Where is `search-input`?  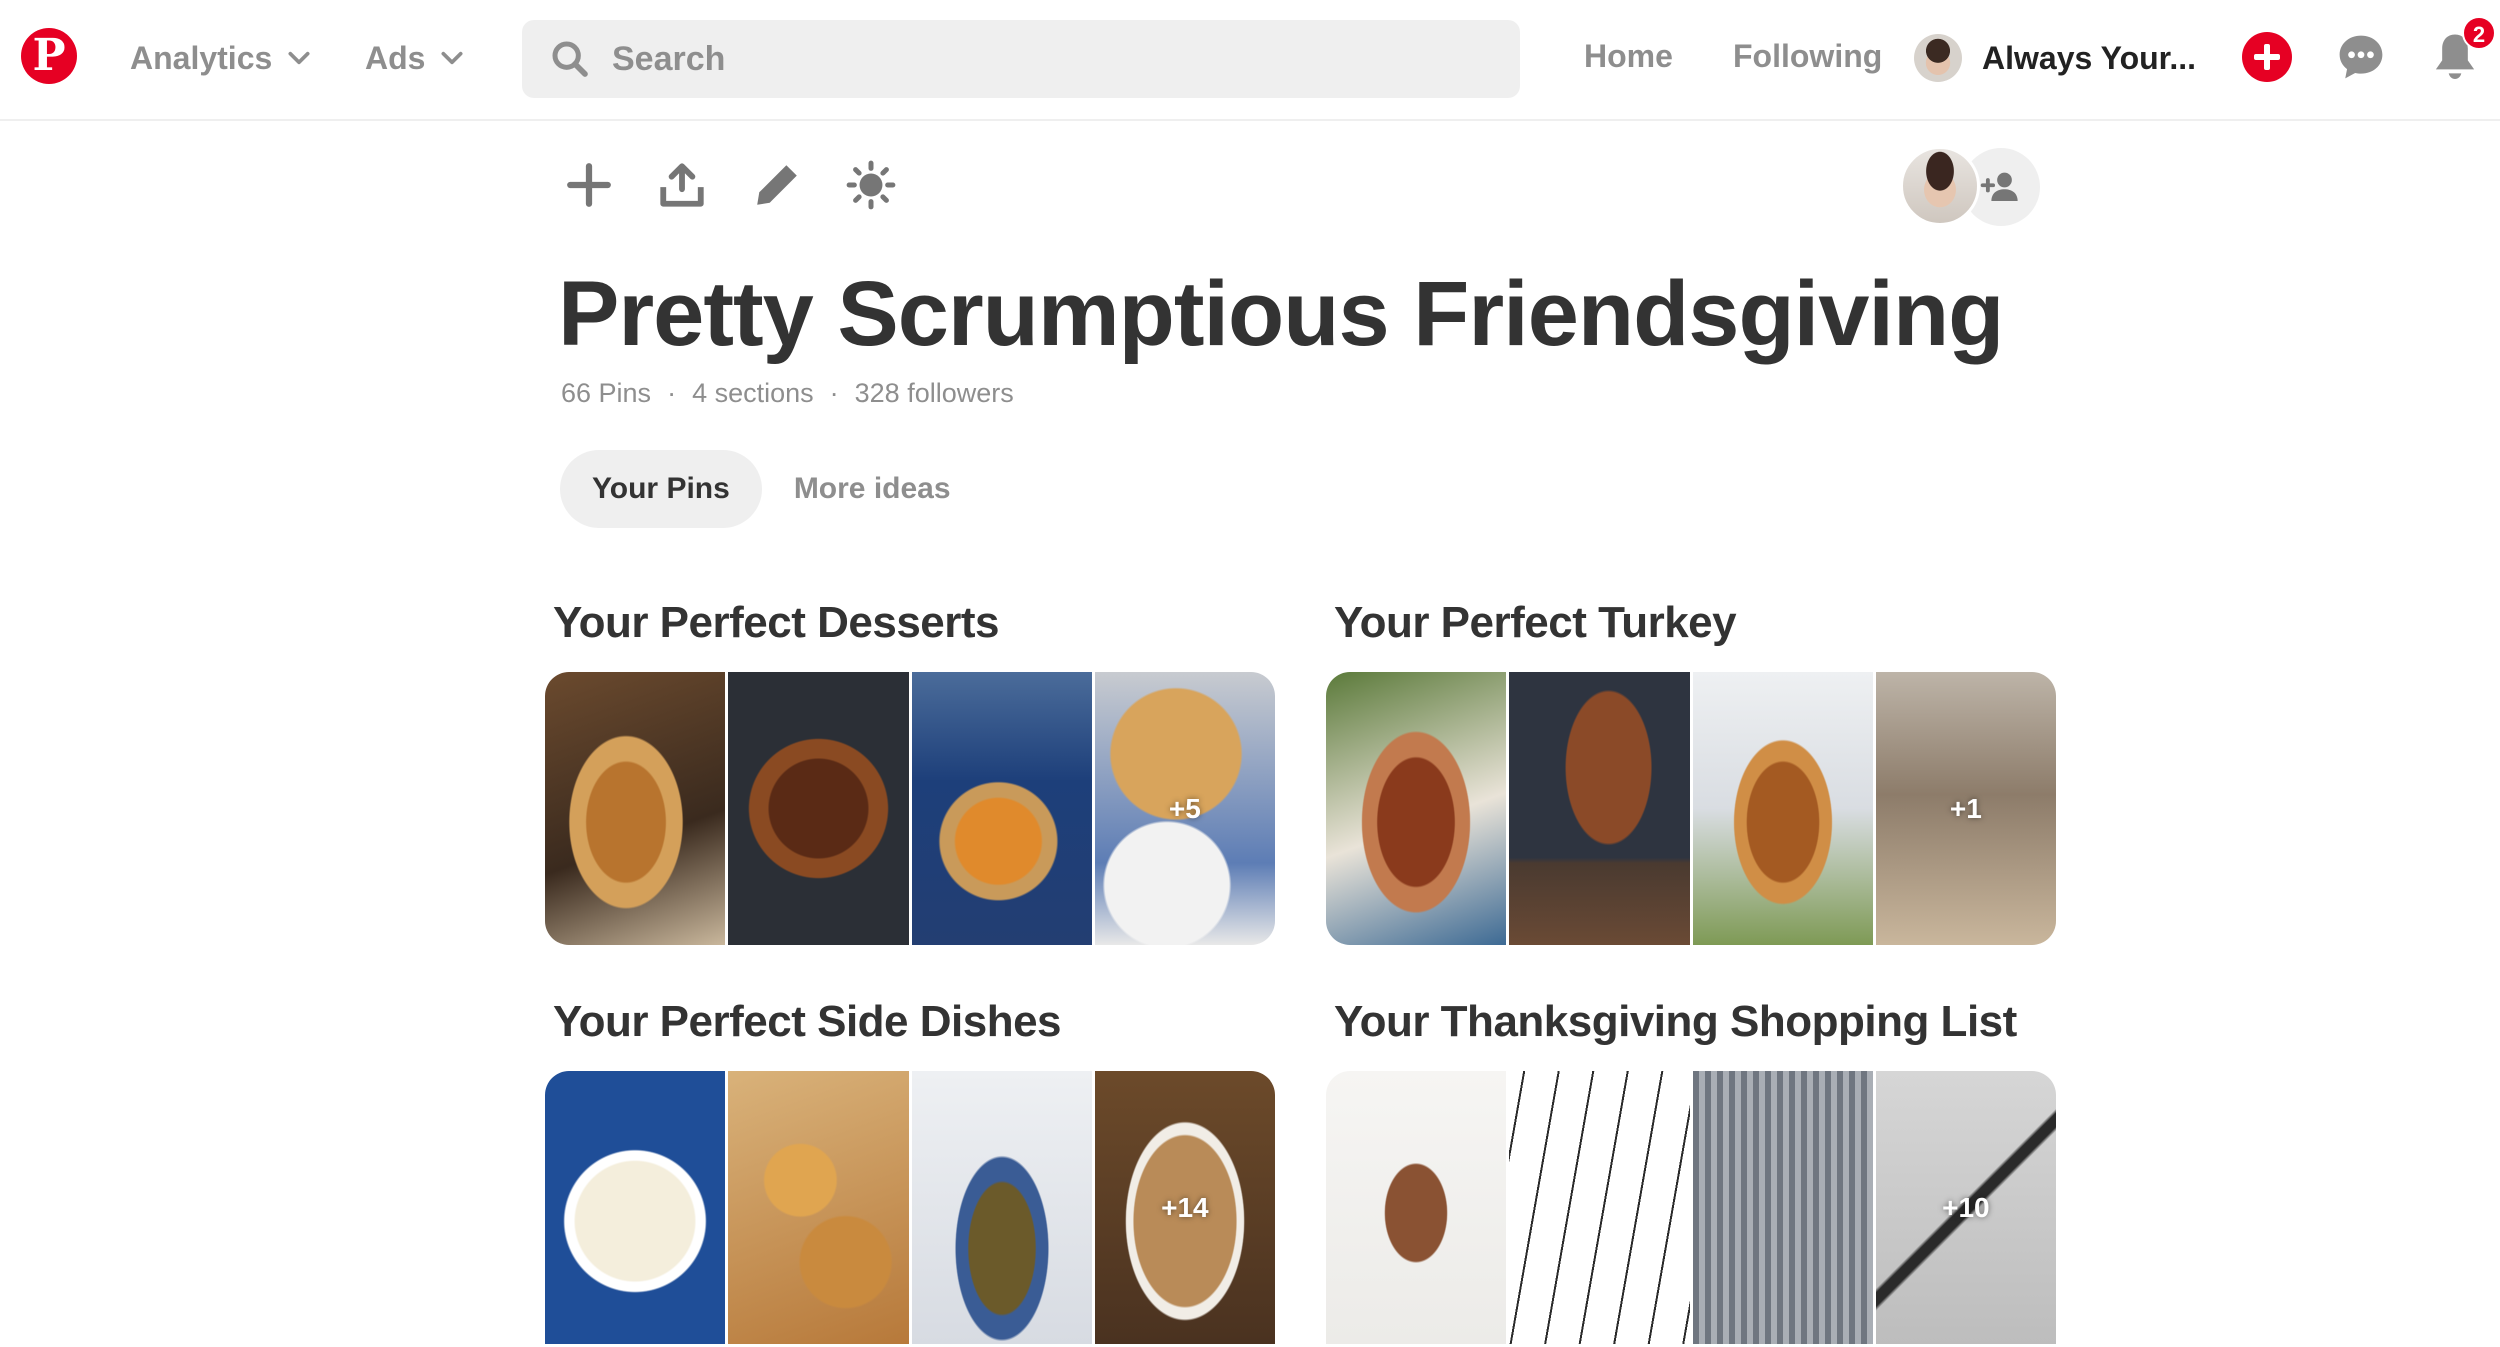 search-input is located at coordinates (1052, 59).